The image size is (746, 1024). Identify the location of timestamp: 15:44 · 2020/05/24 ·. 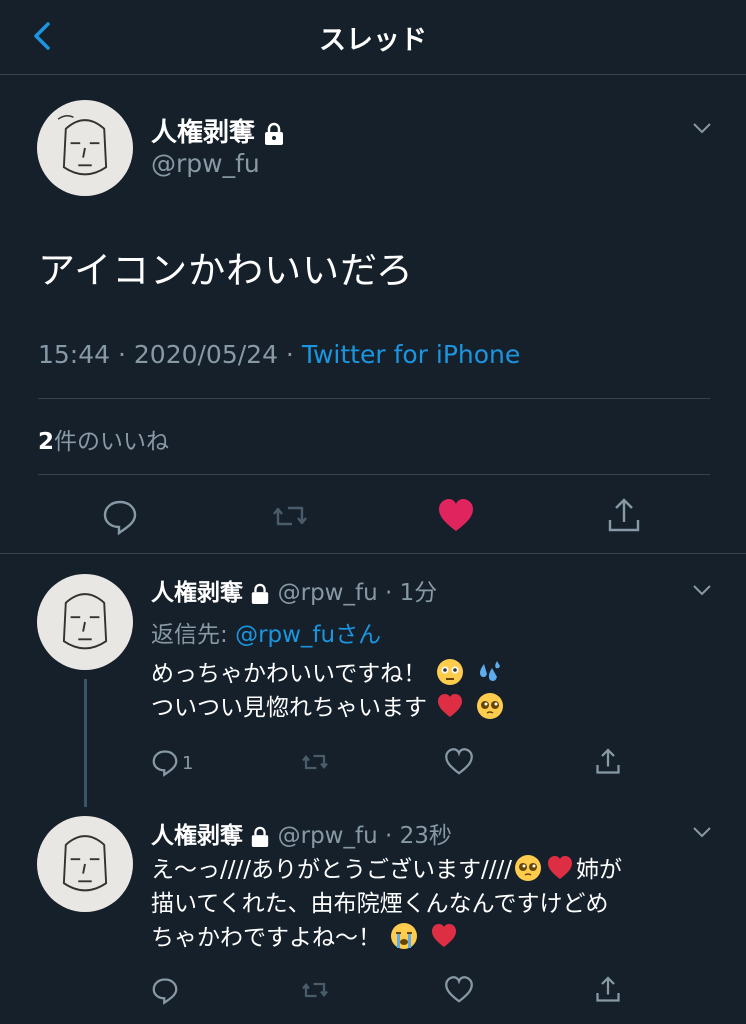
(170, 354).